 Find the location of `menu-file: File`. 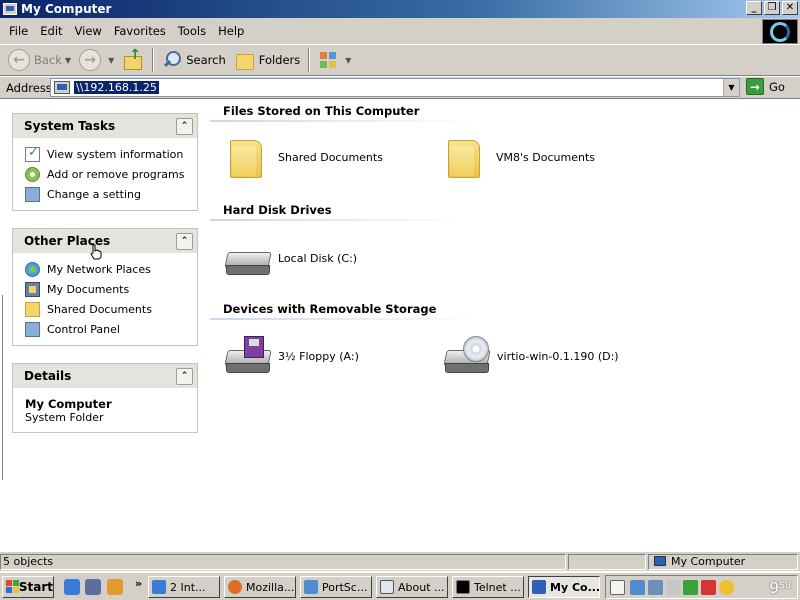

menu-file: File is located at coordinates (18, 31).